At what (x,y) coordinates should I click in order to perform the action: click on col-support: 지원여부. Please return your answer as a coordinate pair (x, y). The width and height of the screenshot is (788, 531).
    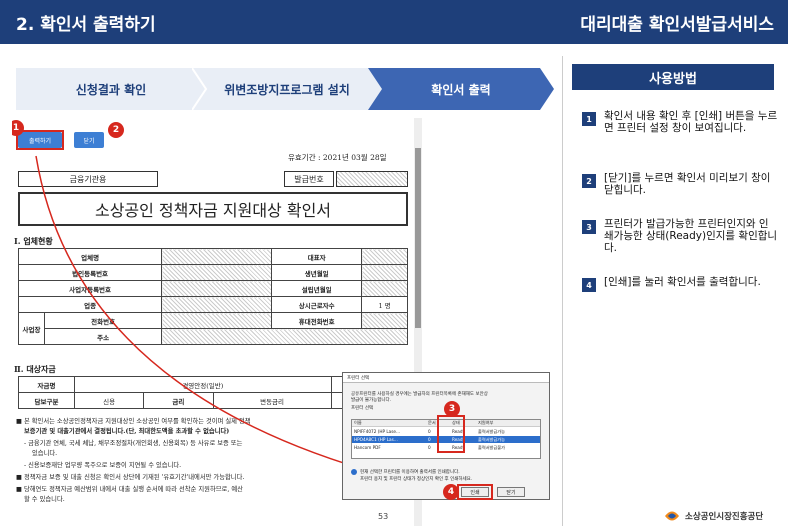
    Looking at the image, I should click on (486, 422).